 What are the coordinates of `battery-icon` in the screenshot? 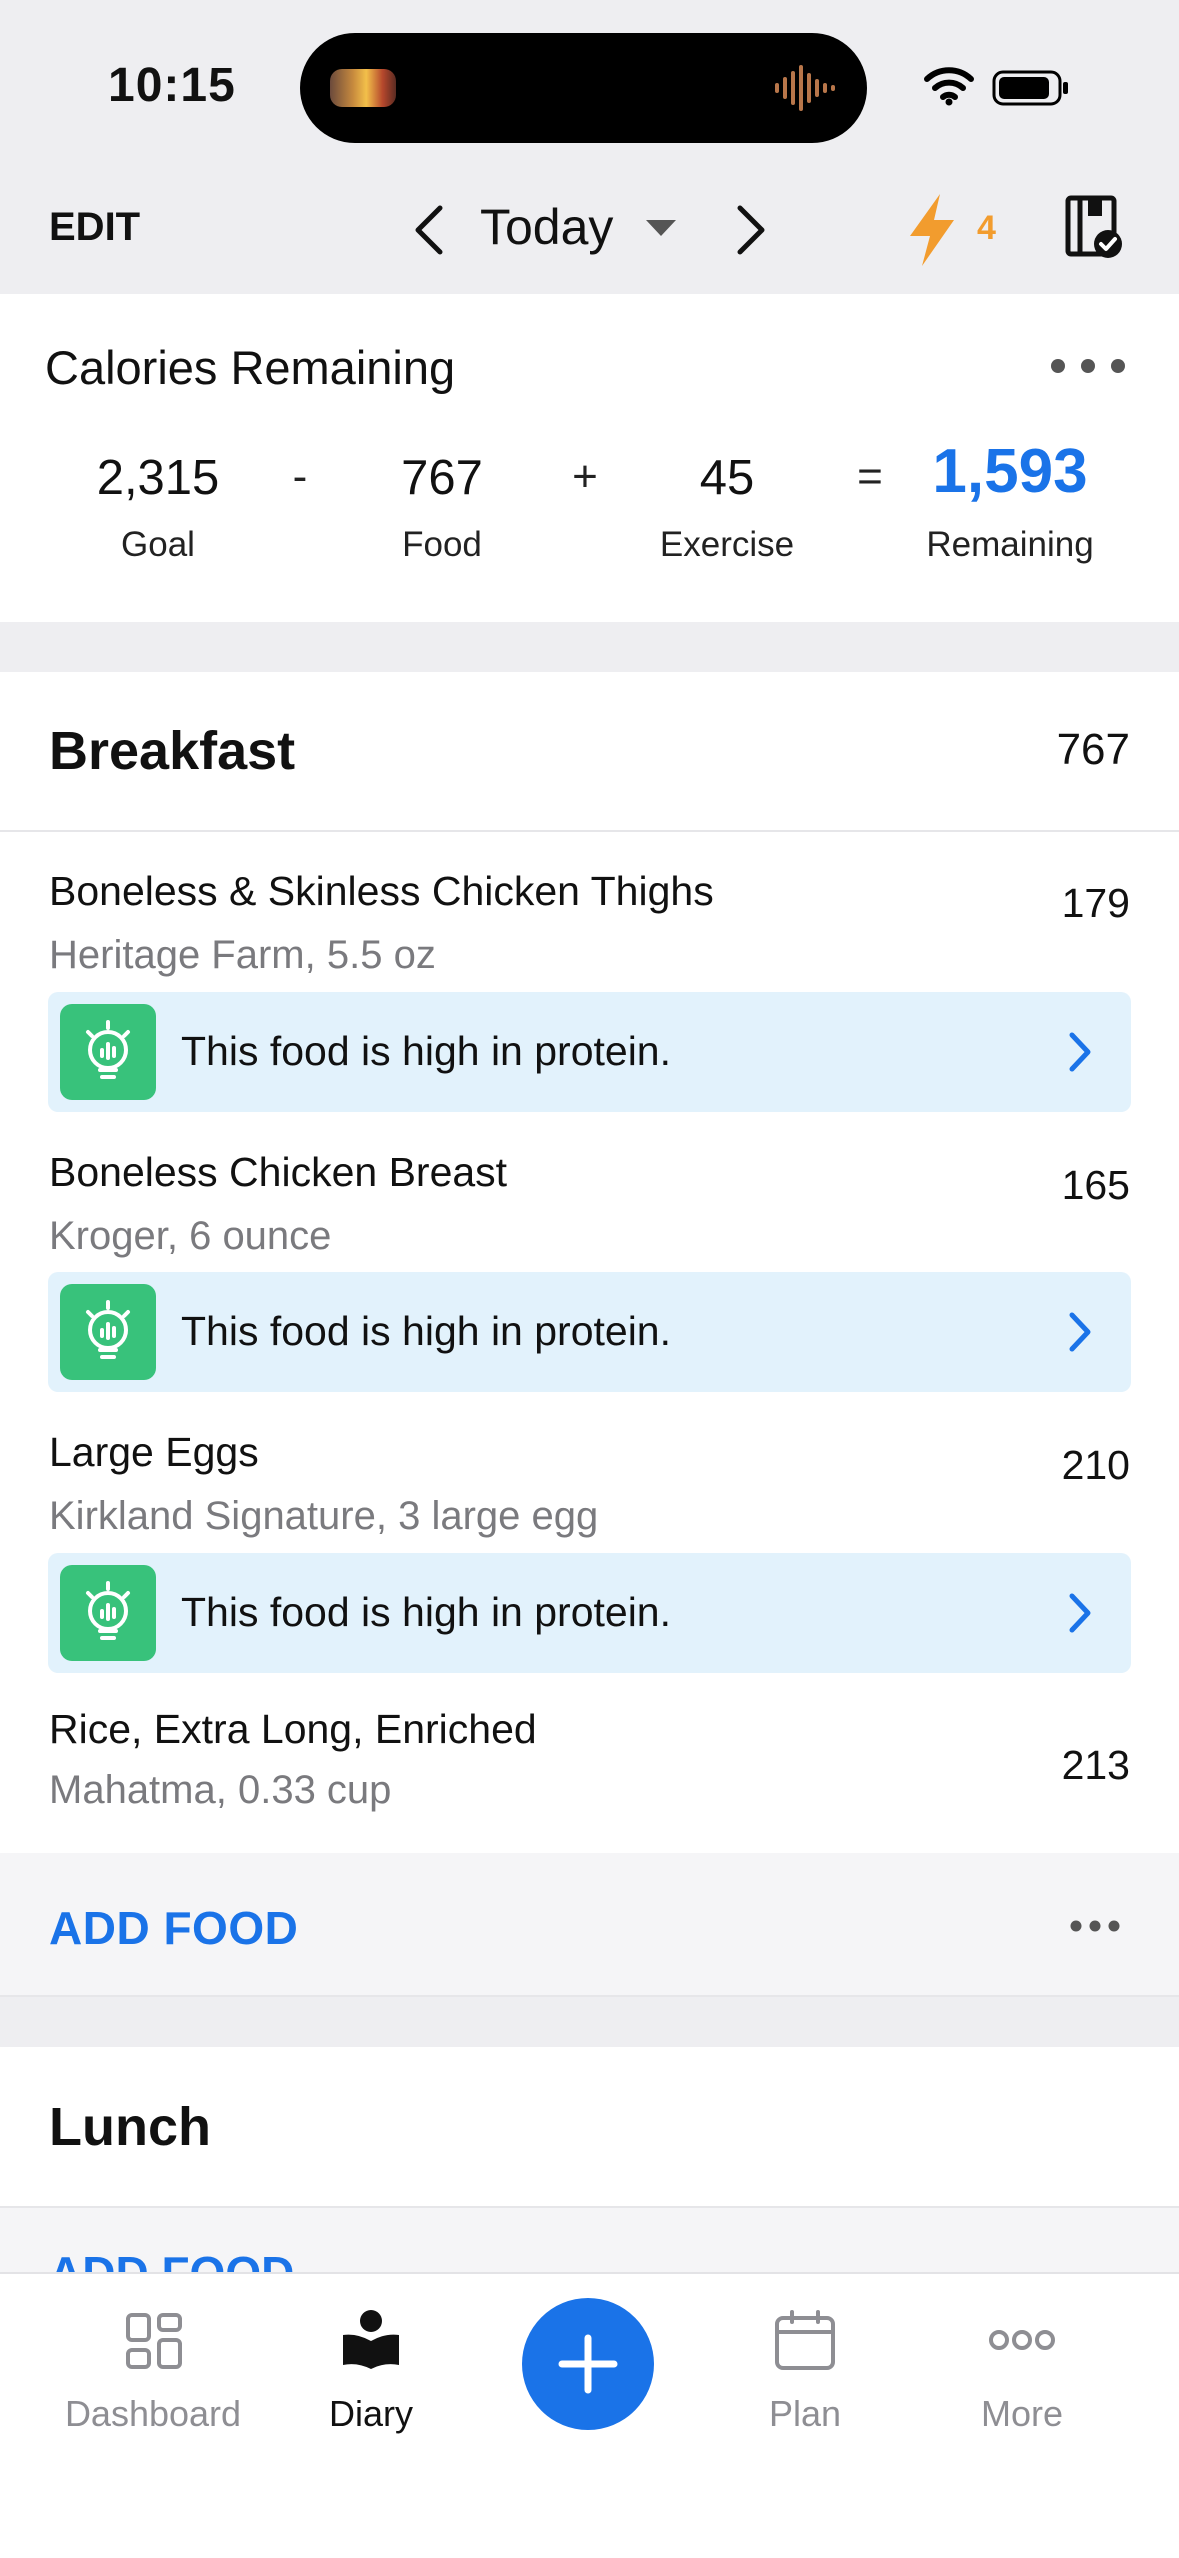 It's located at (1030, 88).